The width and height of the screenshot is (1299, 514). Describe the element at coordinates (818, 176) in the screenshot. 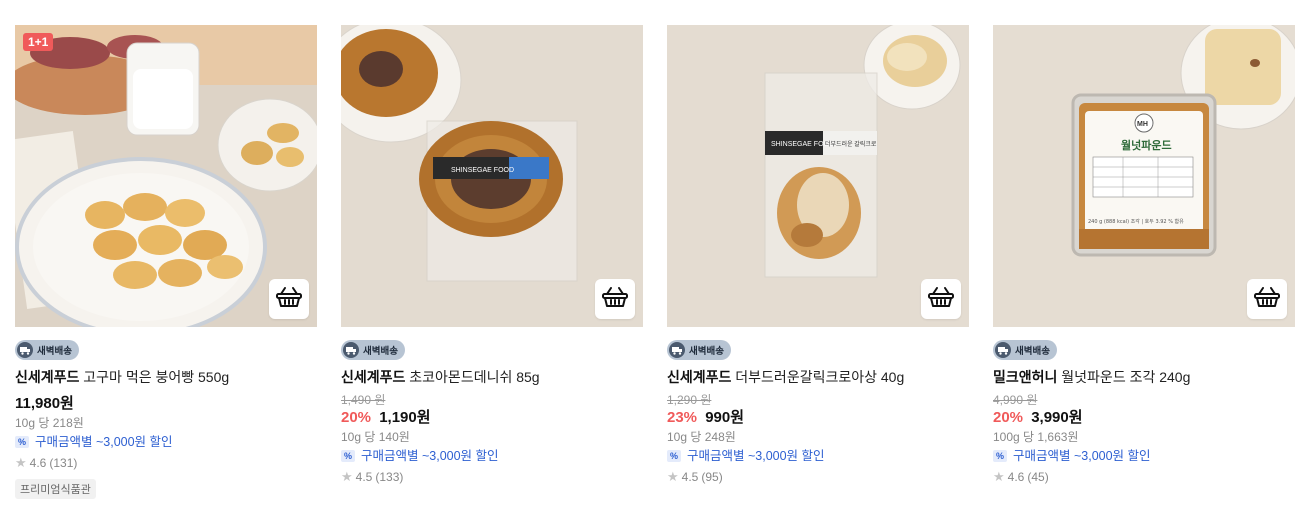

I see `product-image: SHINSEGAE FOOD 더부드러운 갈릭크로` at that location.